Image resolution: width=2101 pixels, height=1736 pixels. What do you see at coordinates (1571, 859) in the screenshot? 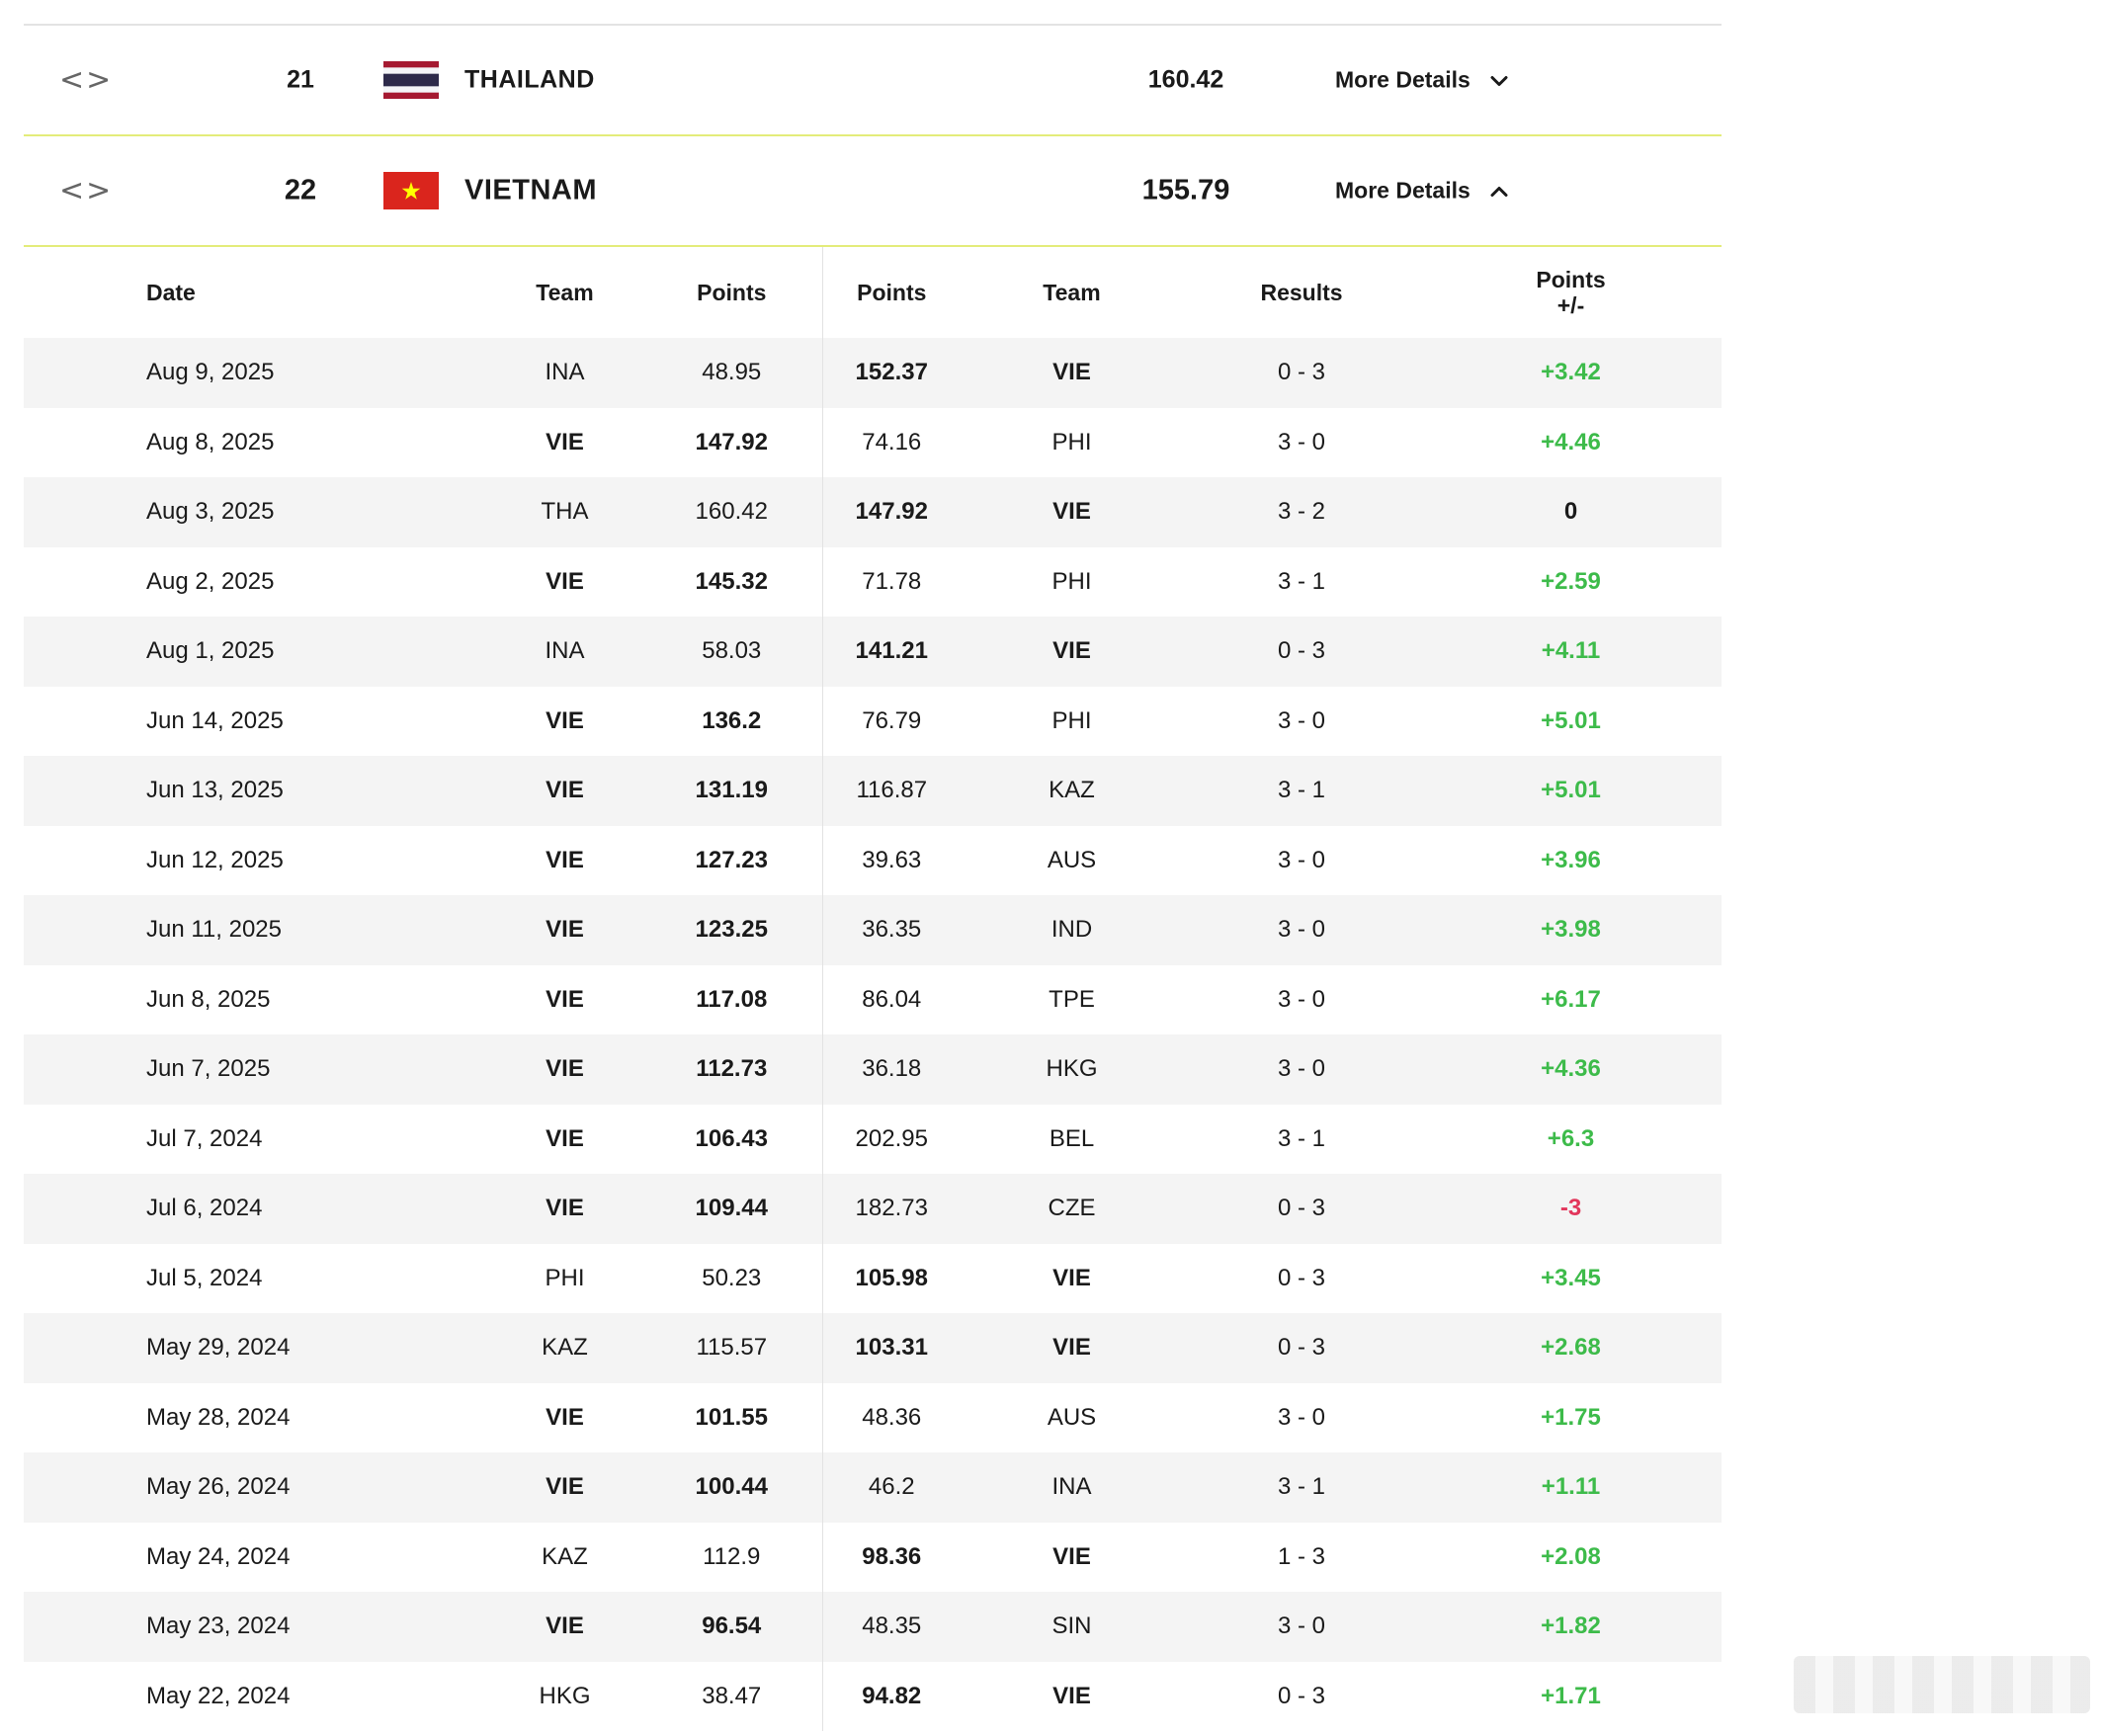
I see `cell-points-change: +3.96` at bounding box center [1571, 859].